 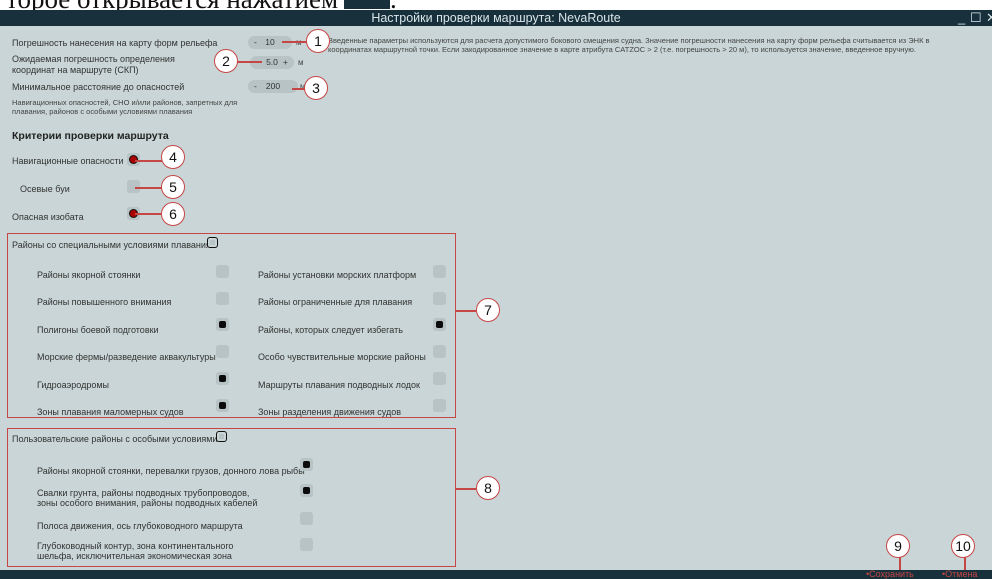 I want to click on callout-6: 6, so click(x=173, y=214).